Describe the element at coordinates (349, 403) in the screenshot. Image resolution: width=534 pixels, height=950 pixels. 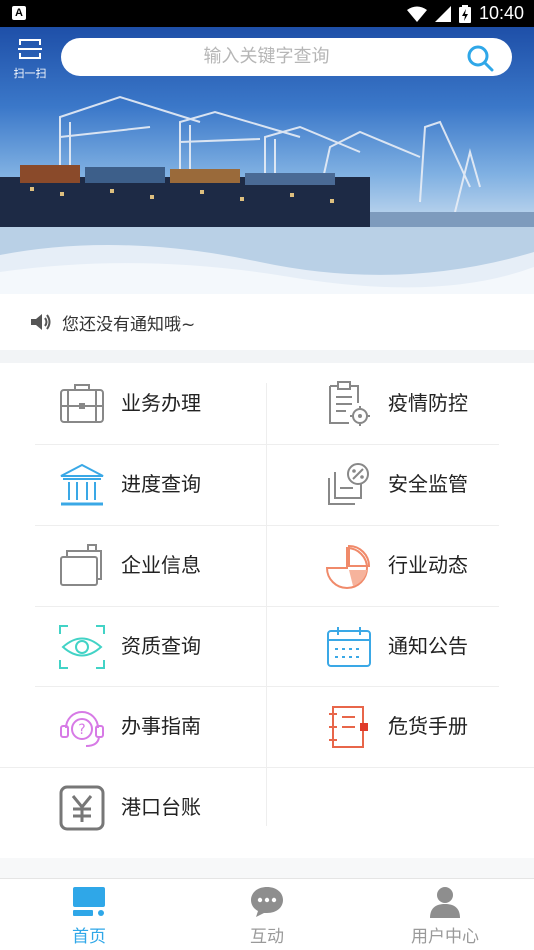
I see `clipboard-gear-icon` at that location.